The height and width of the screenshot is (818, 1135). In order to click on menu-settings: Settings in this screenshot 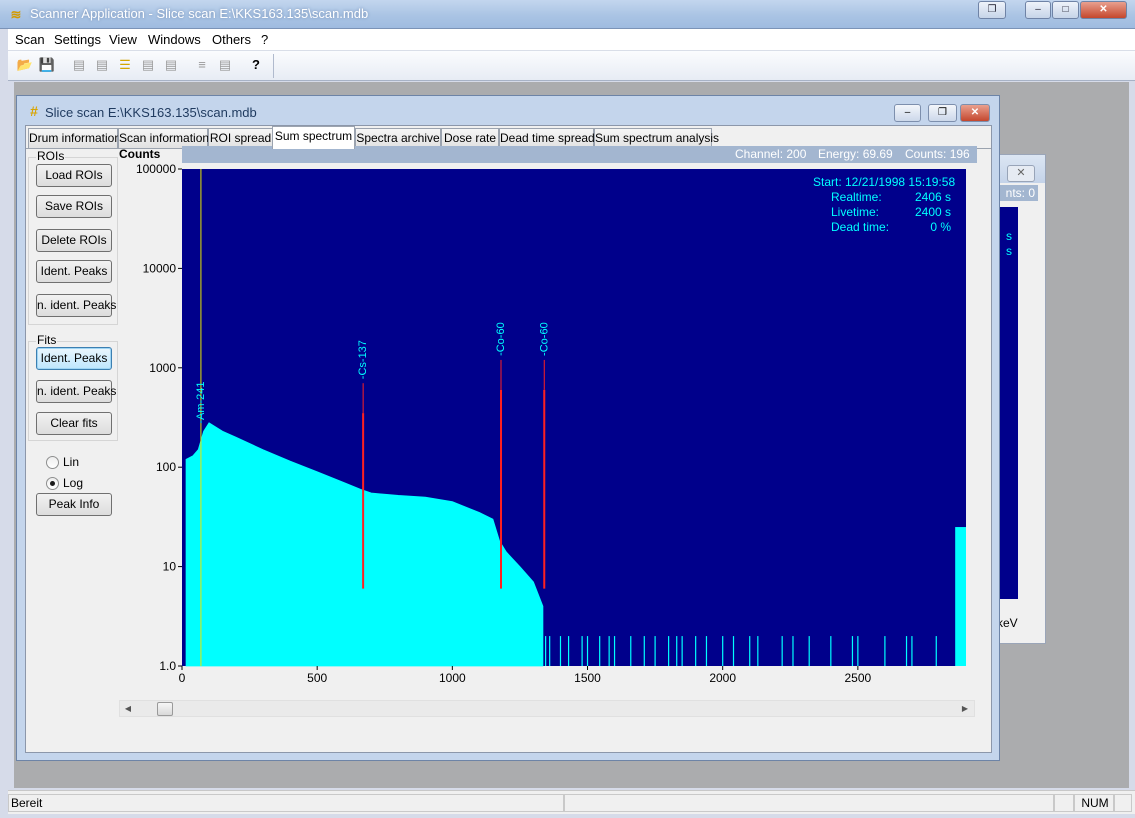, I will do `click(77, 39)`.